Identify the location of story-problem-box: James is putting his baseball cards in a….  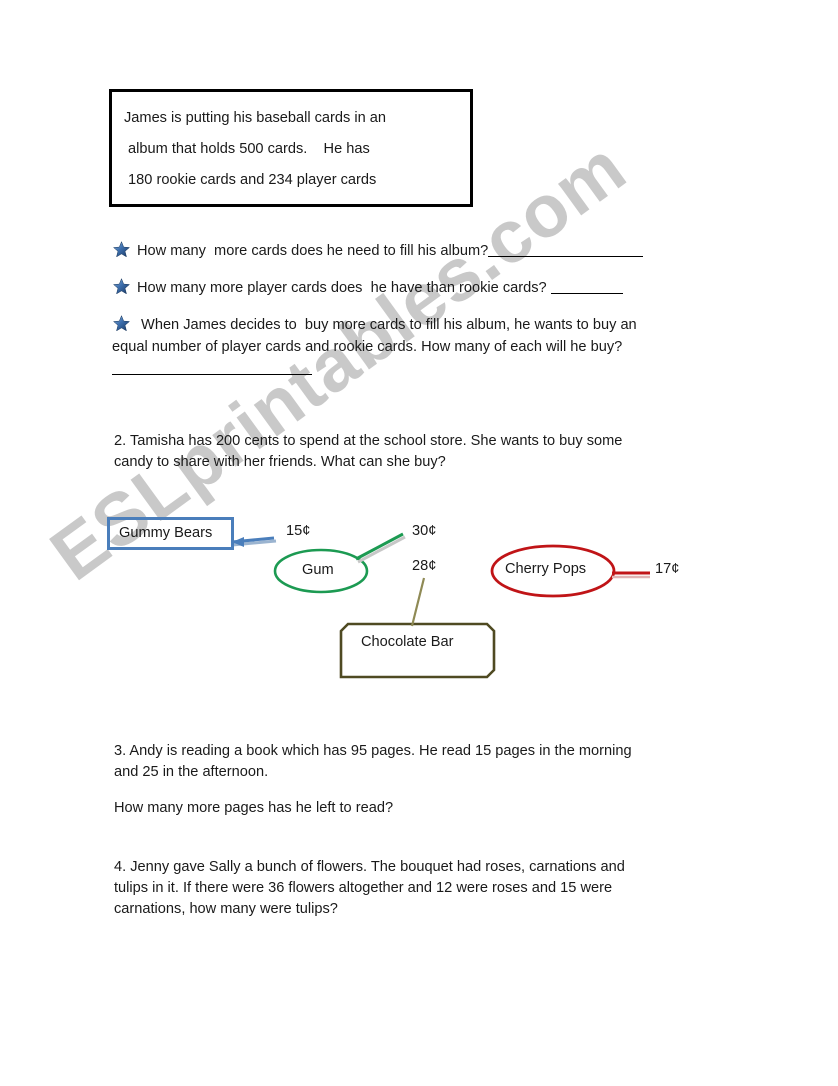
(291, 148).